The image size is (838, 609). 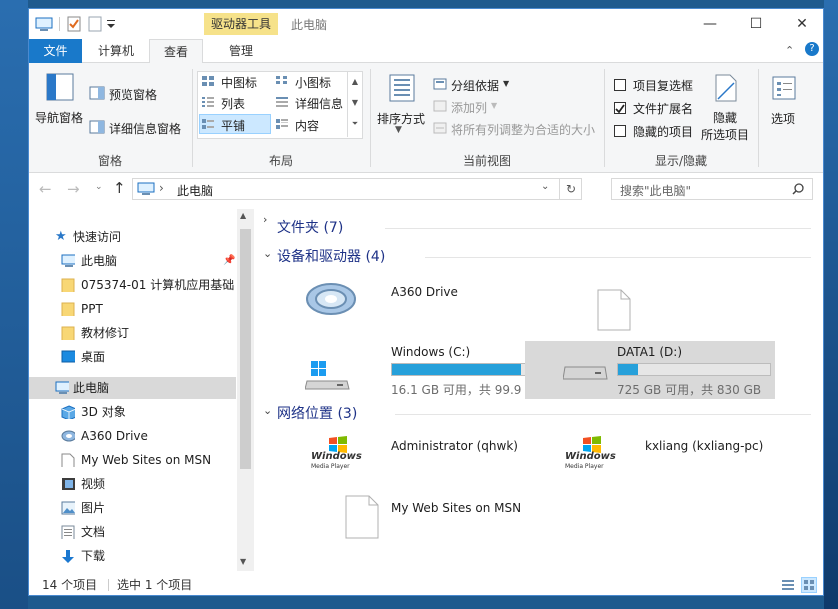 What do you see at coordinates (73, 189) in the screenshot?
I see `forward-arrow-icon: →` at bounding box center [73, 189].